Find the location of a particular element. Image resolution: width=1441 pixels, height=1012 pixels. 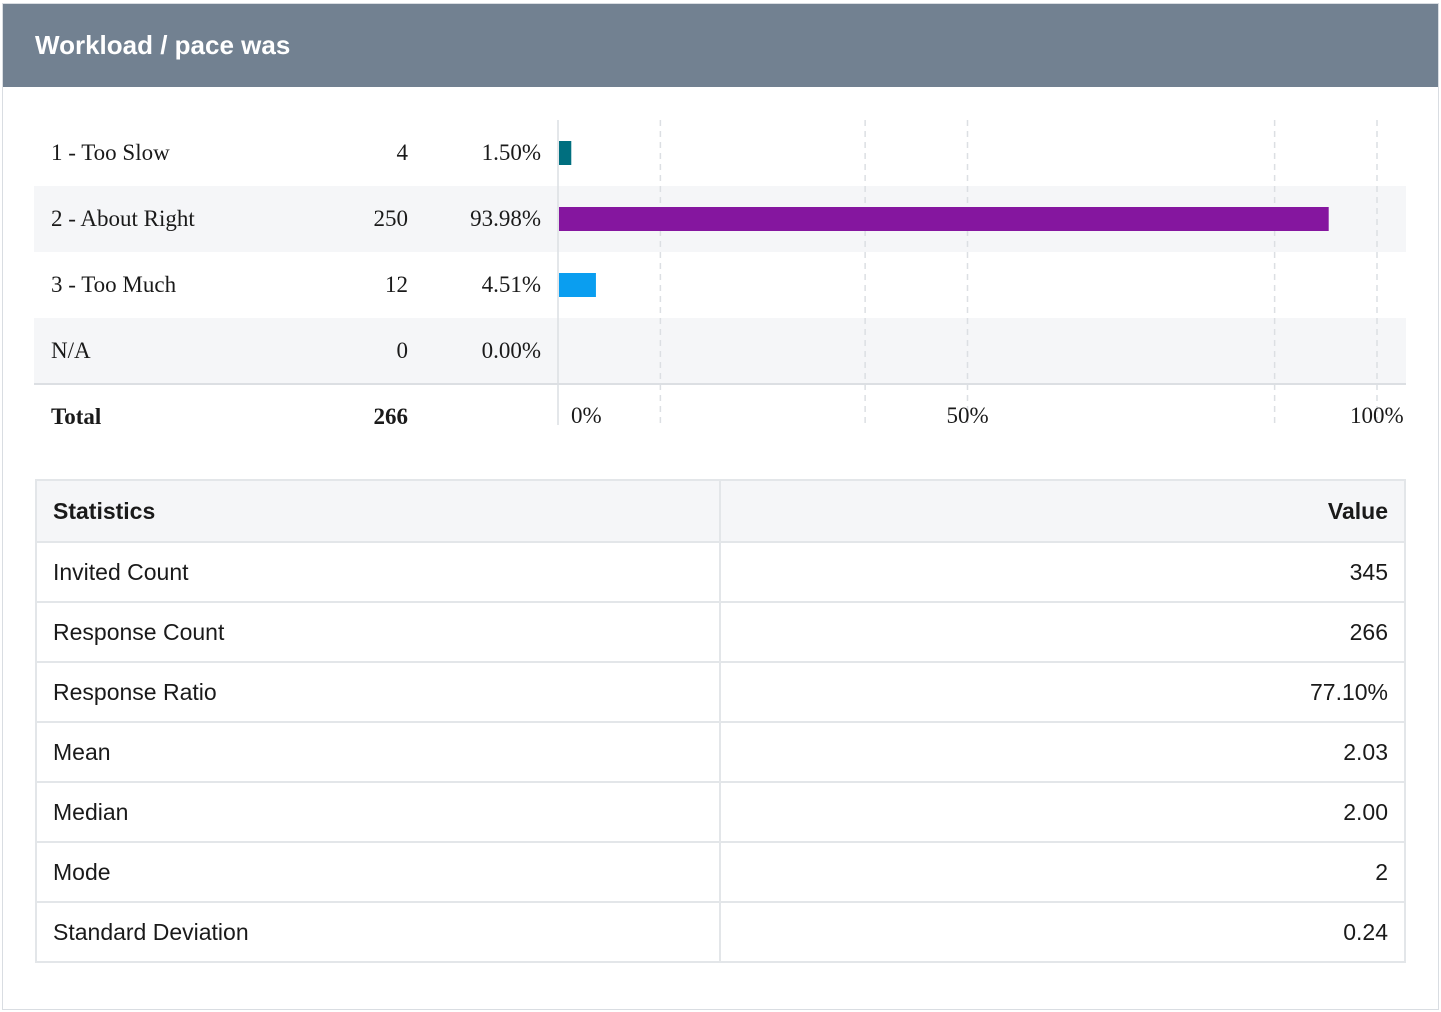

dist-count: 250 is located at coordinates (391, 218).